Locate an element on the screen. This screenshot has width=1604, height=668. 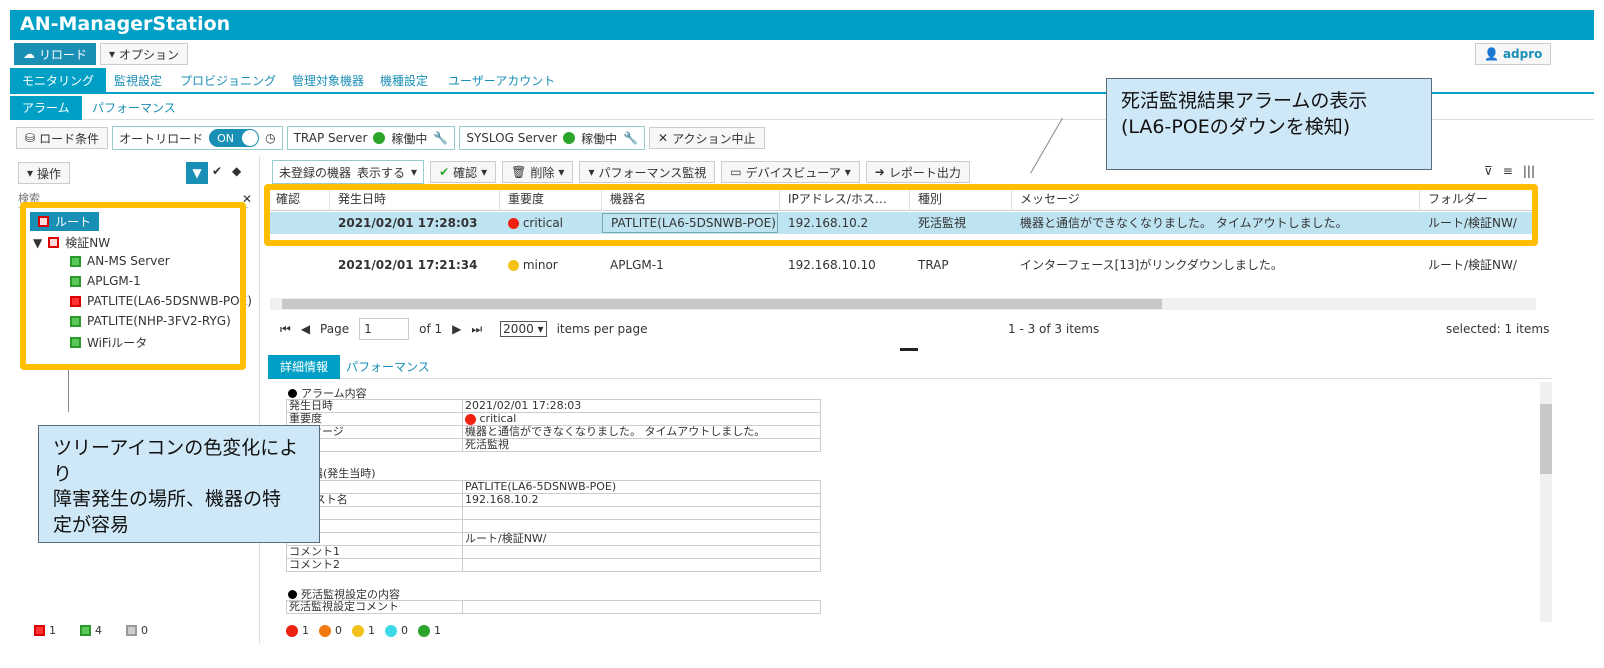
callout-tree: ツリーアイコンの色変化により 障害発生の場所、機器の特 定が容易 is located at coordinates (179, 484).